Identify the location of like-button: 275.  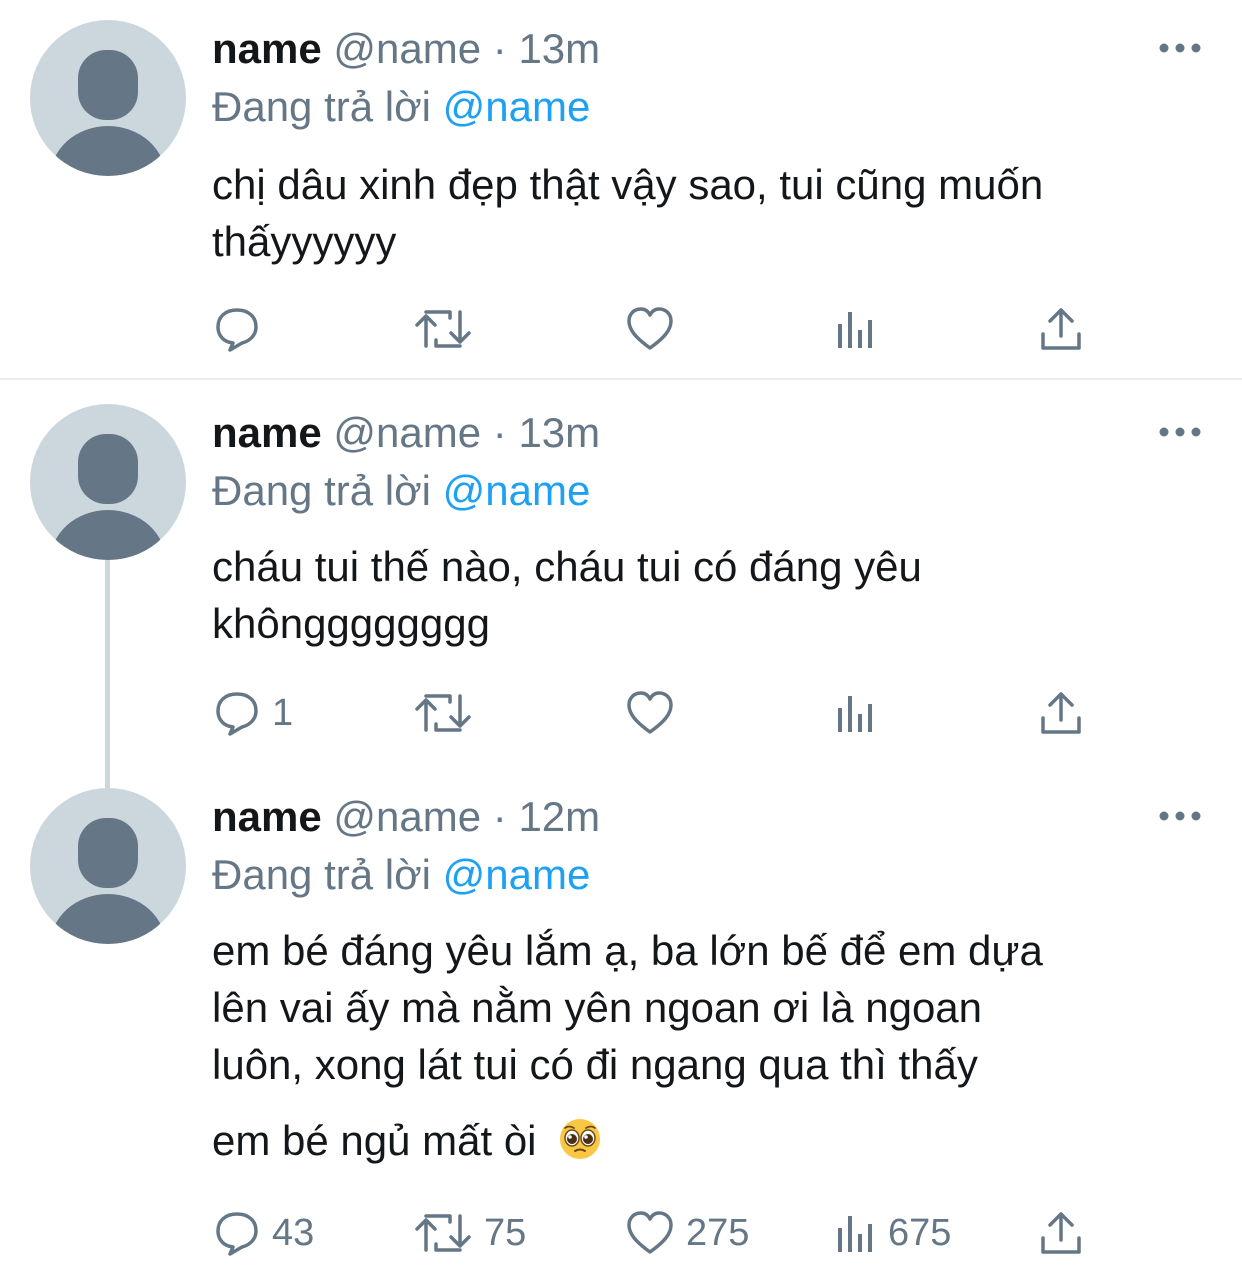
(687, 1233).